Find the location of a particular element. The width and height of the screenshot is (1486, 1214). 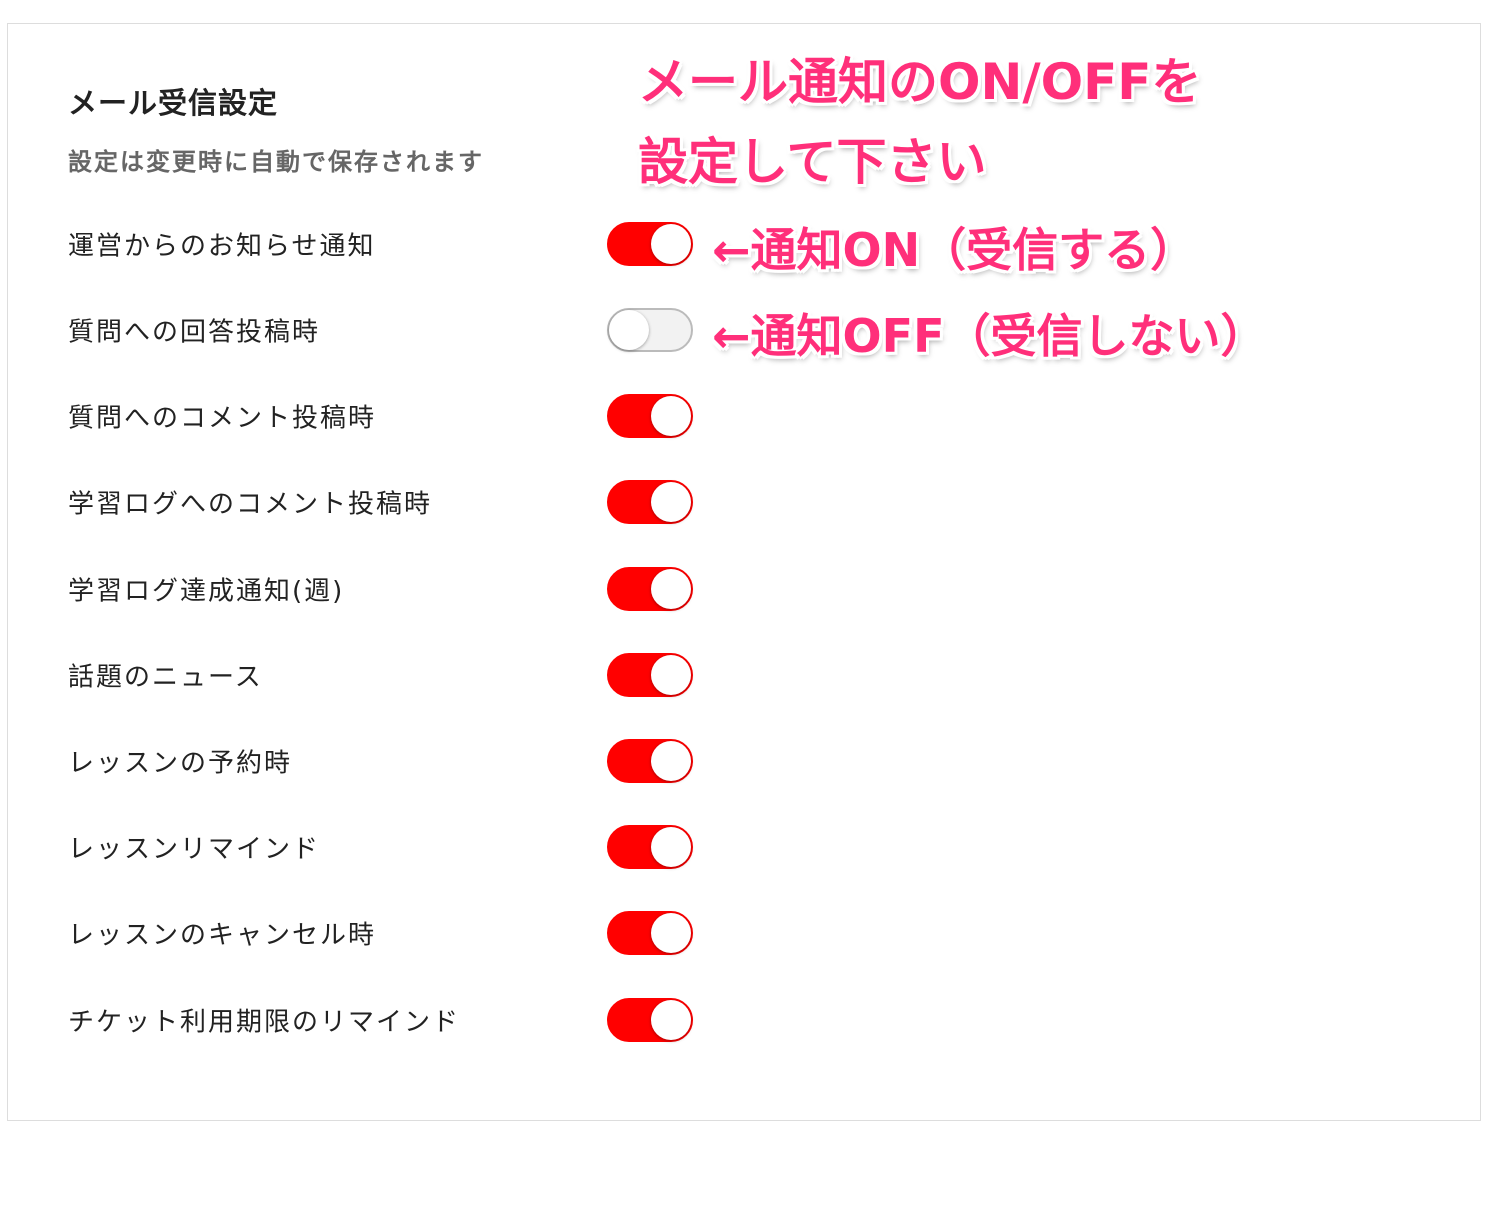

setting-row-official-notice: 運営からのお知らせ通知 is located at coordinates (383, 244).